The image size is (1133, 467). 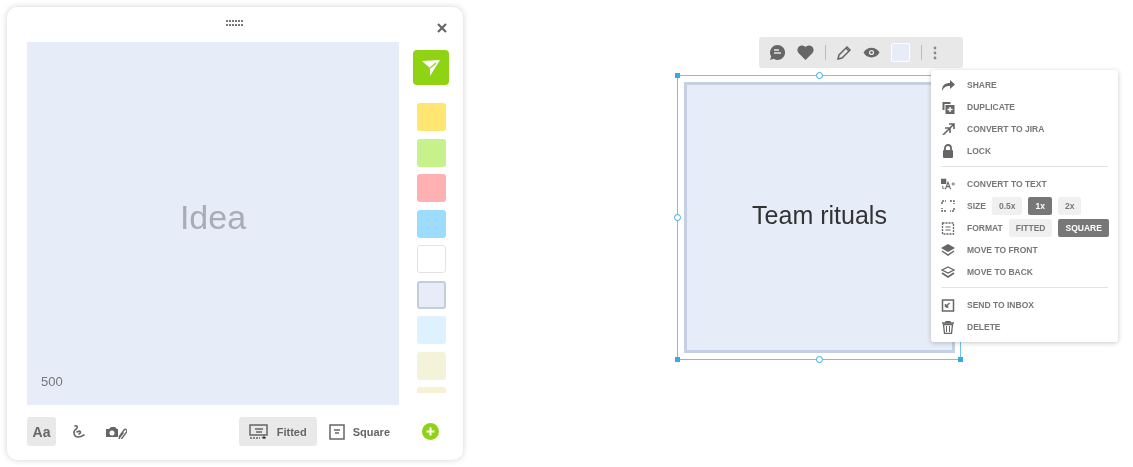 I want to click on format-option: SQUARE, so click(x=1083, y=228).